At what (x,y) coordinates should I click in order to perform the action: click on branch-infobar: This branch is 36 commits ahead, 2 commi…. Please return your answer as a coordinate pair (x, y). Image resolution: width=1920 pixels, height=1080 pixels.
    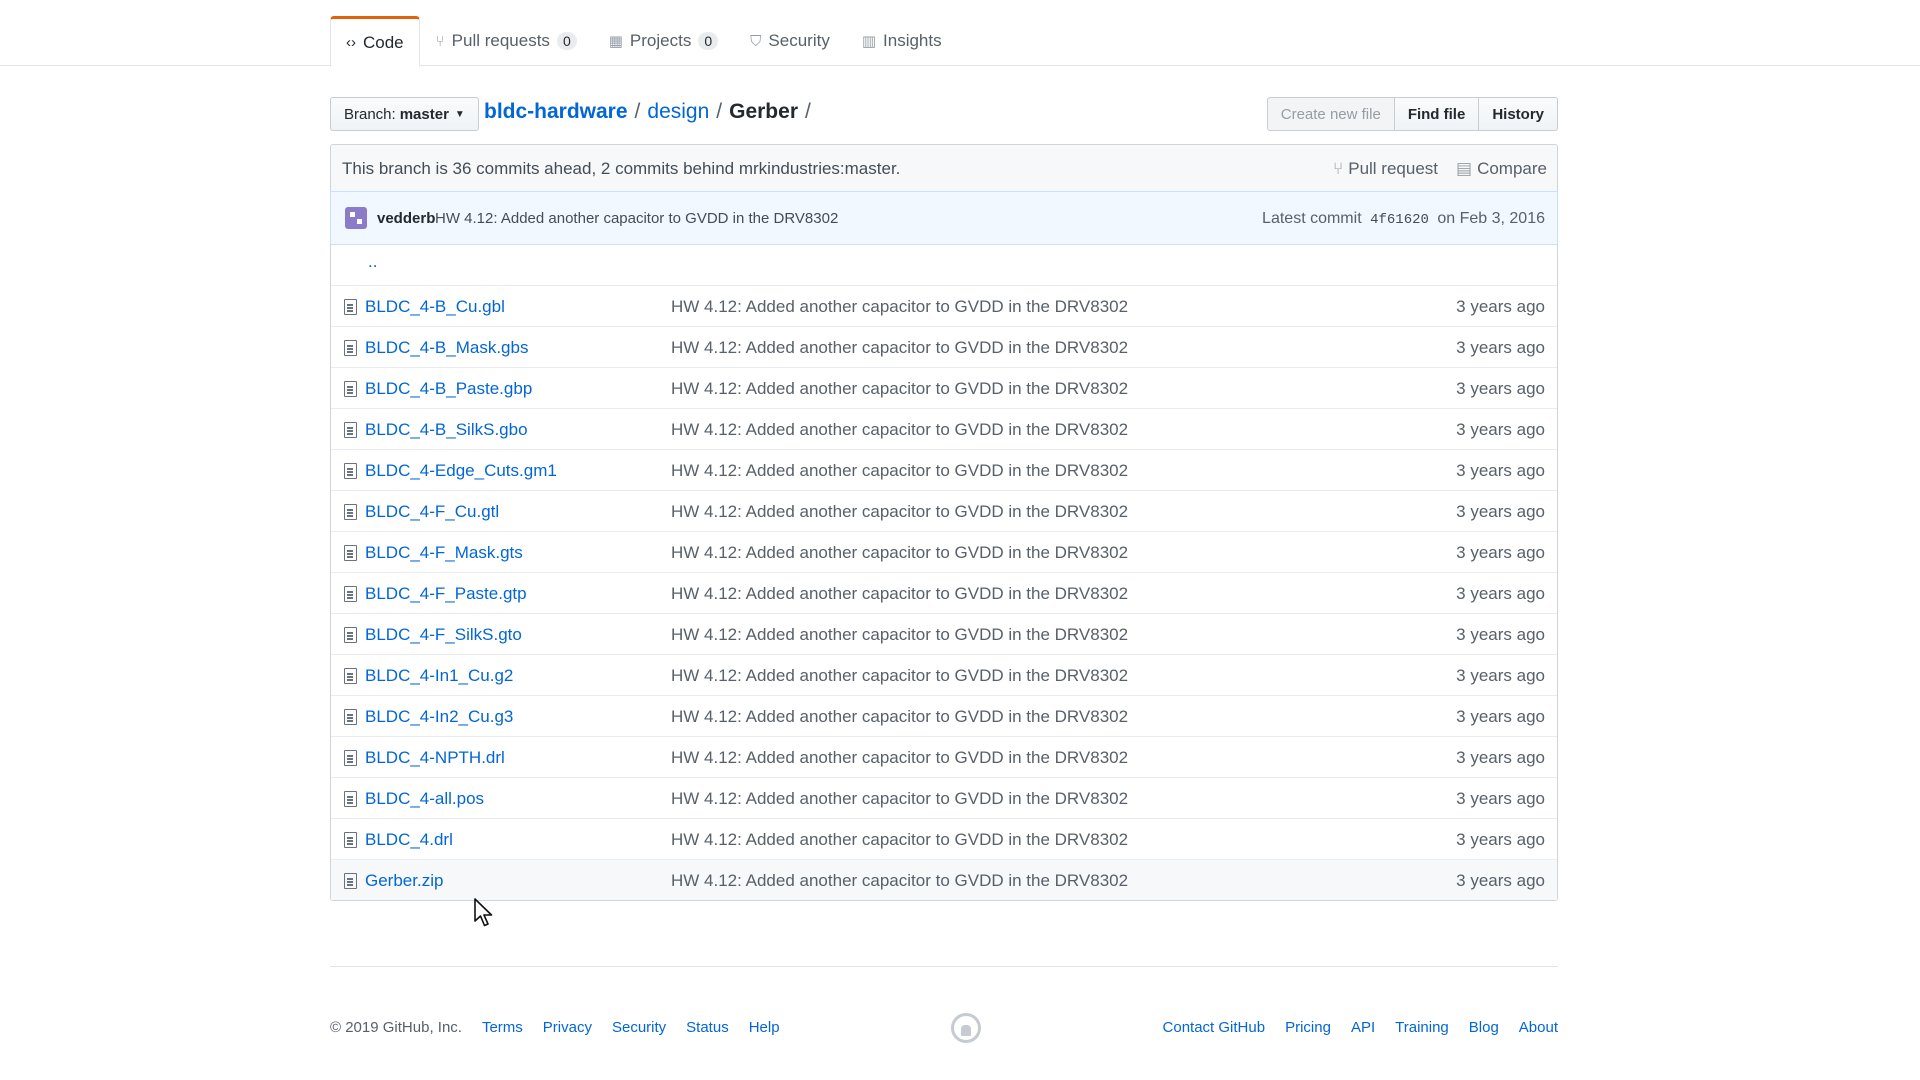
    Looking at the image, I should click on (944, 168).